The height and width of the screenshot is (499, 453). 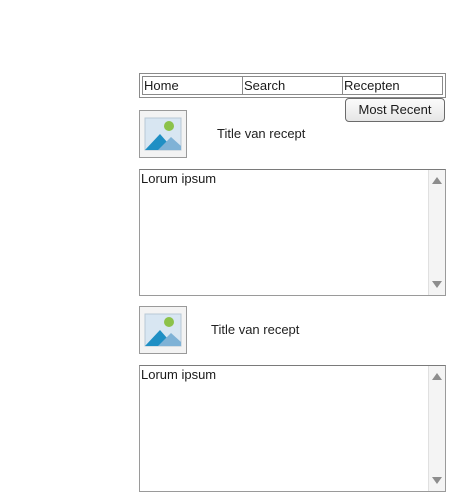 What do you see at coordinates (255, 329) in the screenshot?
I see `recipe-title-2: Title van recept` at bounding box center [255, 329].